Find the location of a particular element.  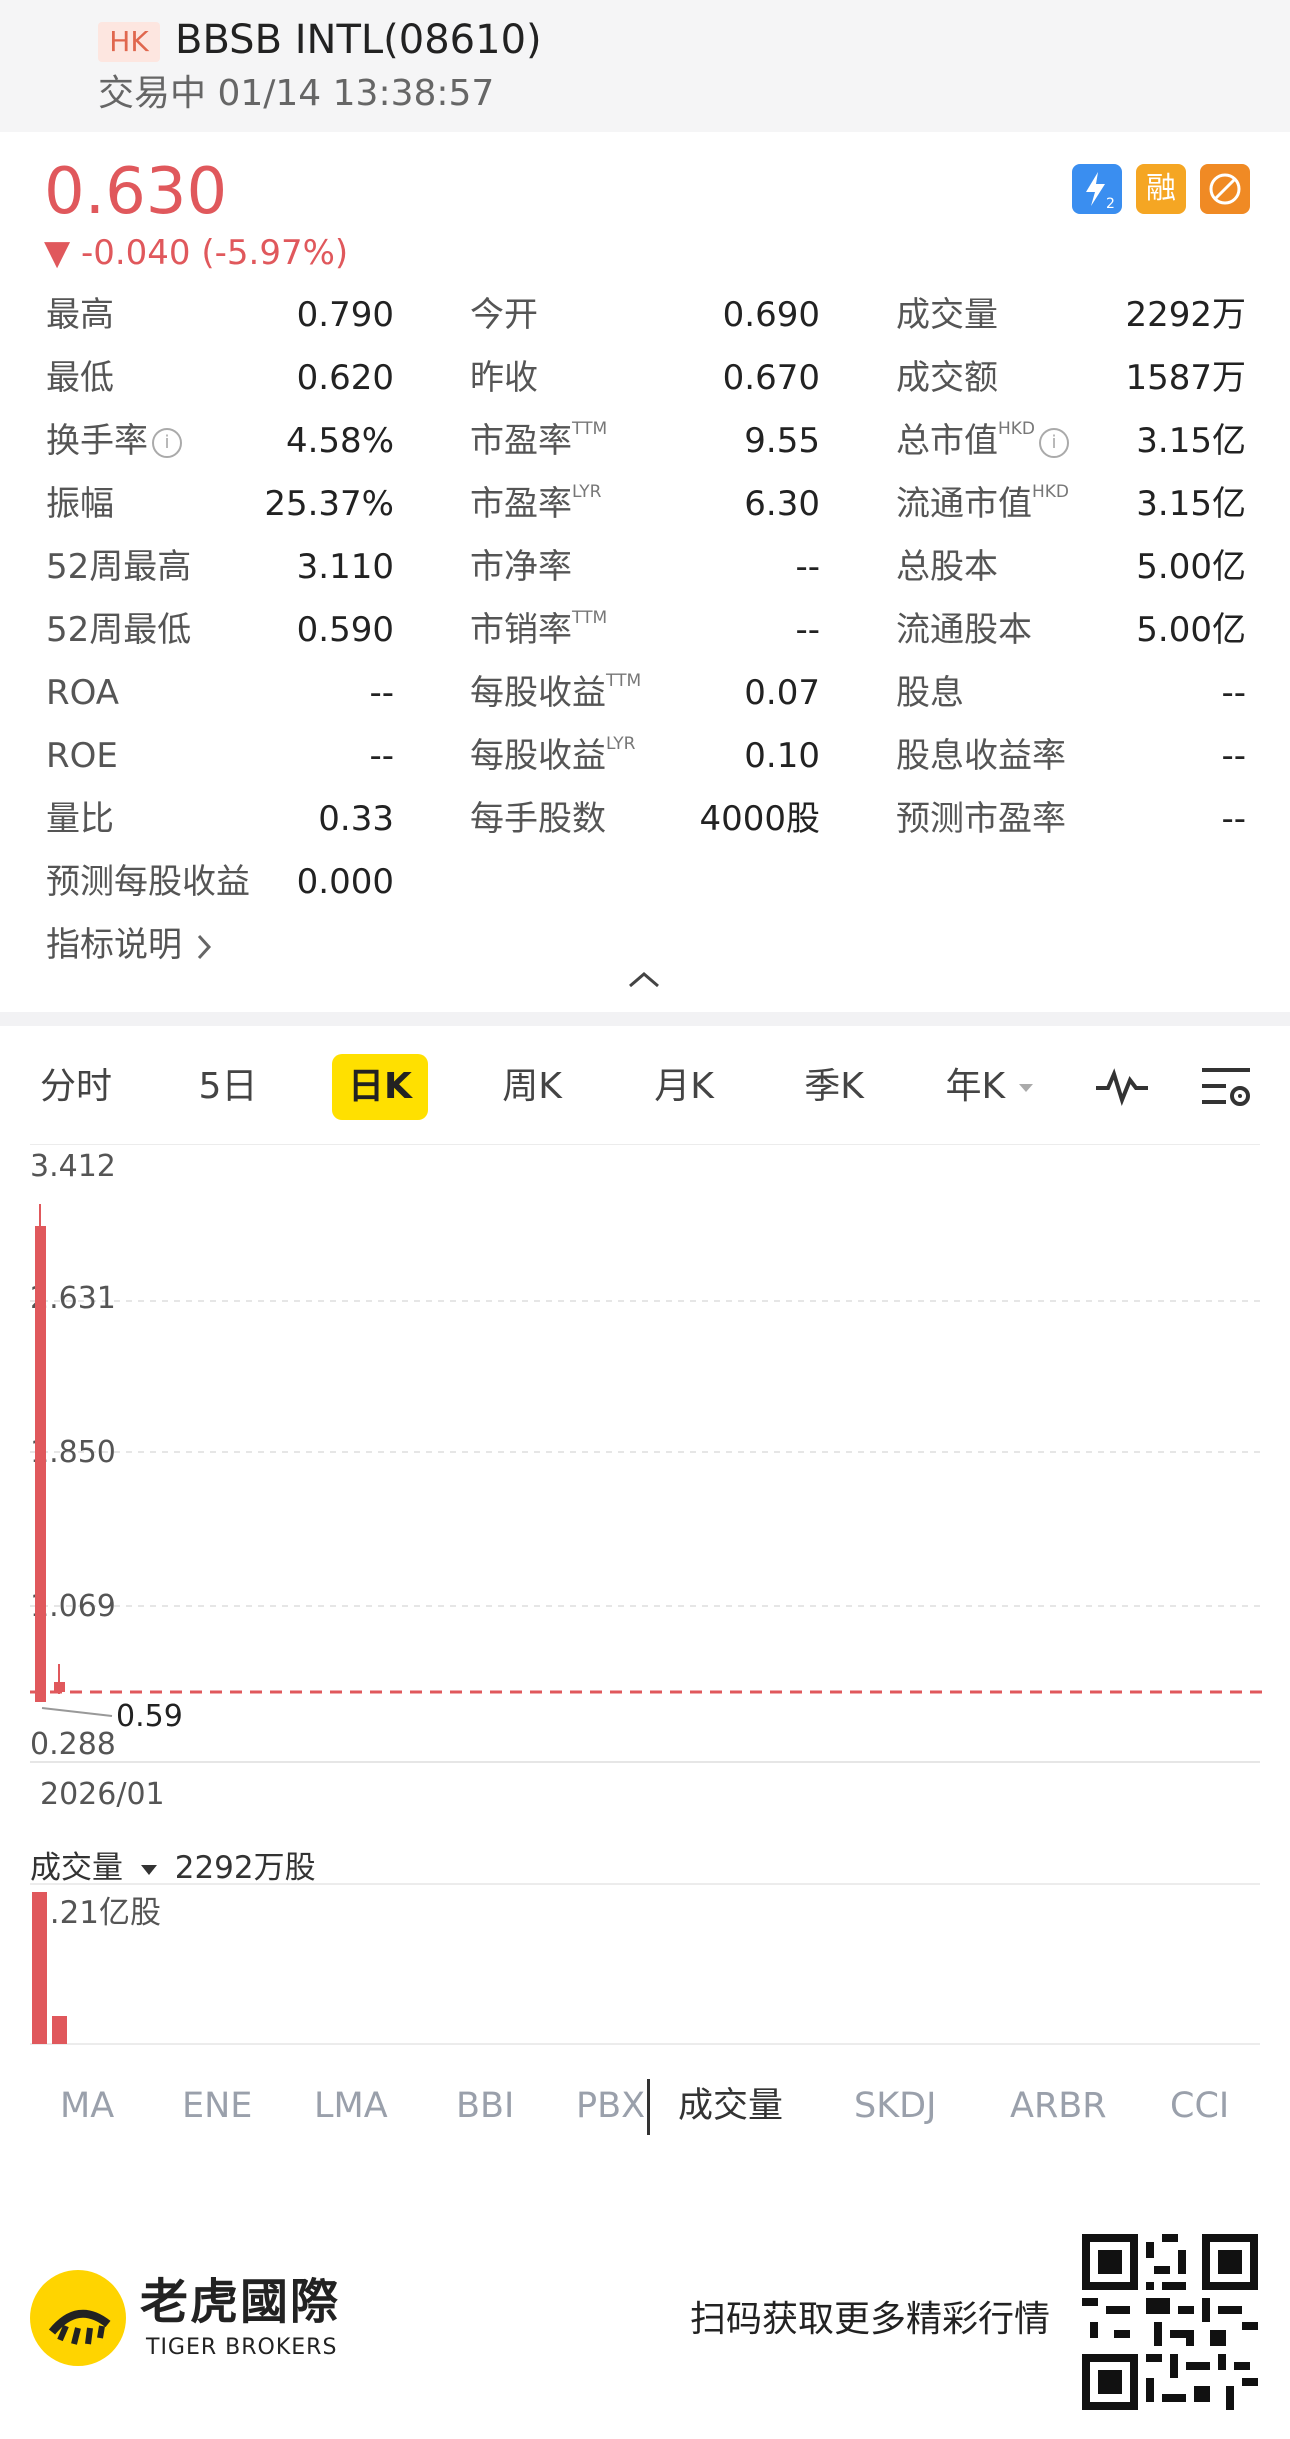

level2-icon: 2 is located at coordinates (1097, 189).